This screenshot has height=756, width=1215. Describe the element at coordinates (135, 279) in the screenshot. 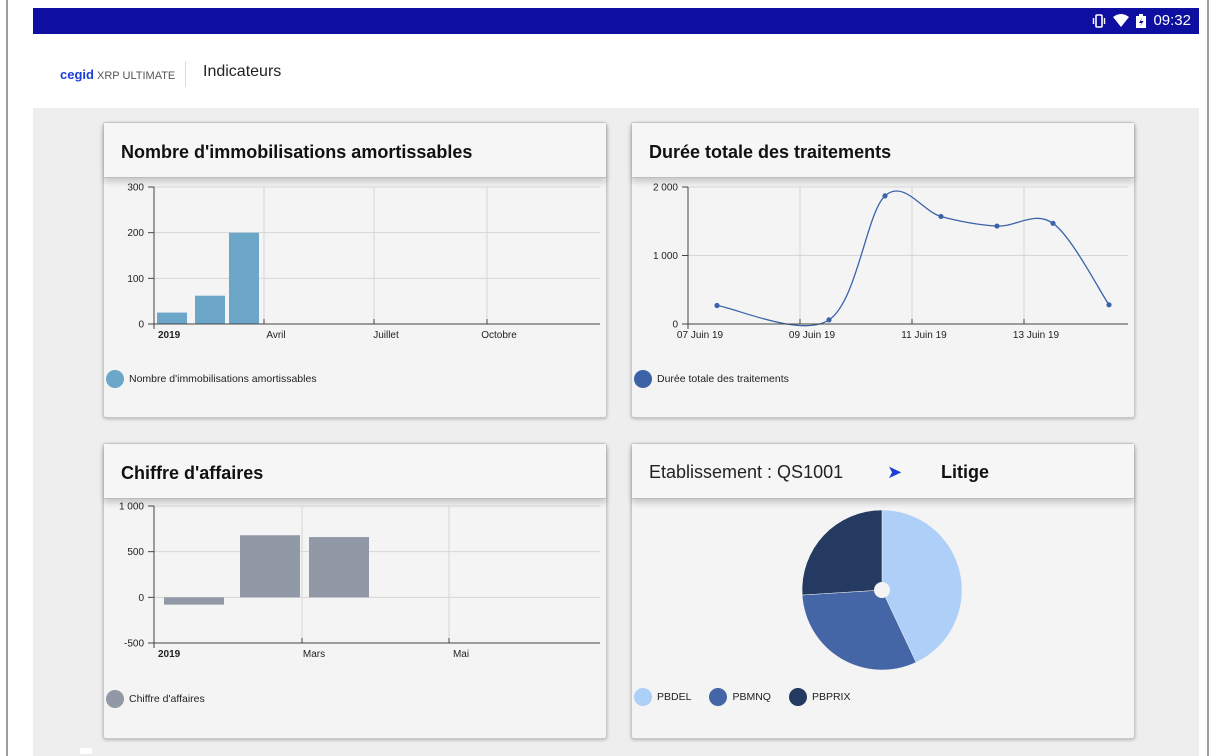

I see `y-tick-label: 100` at that location.